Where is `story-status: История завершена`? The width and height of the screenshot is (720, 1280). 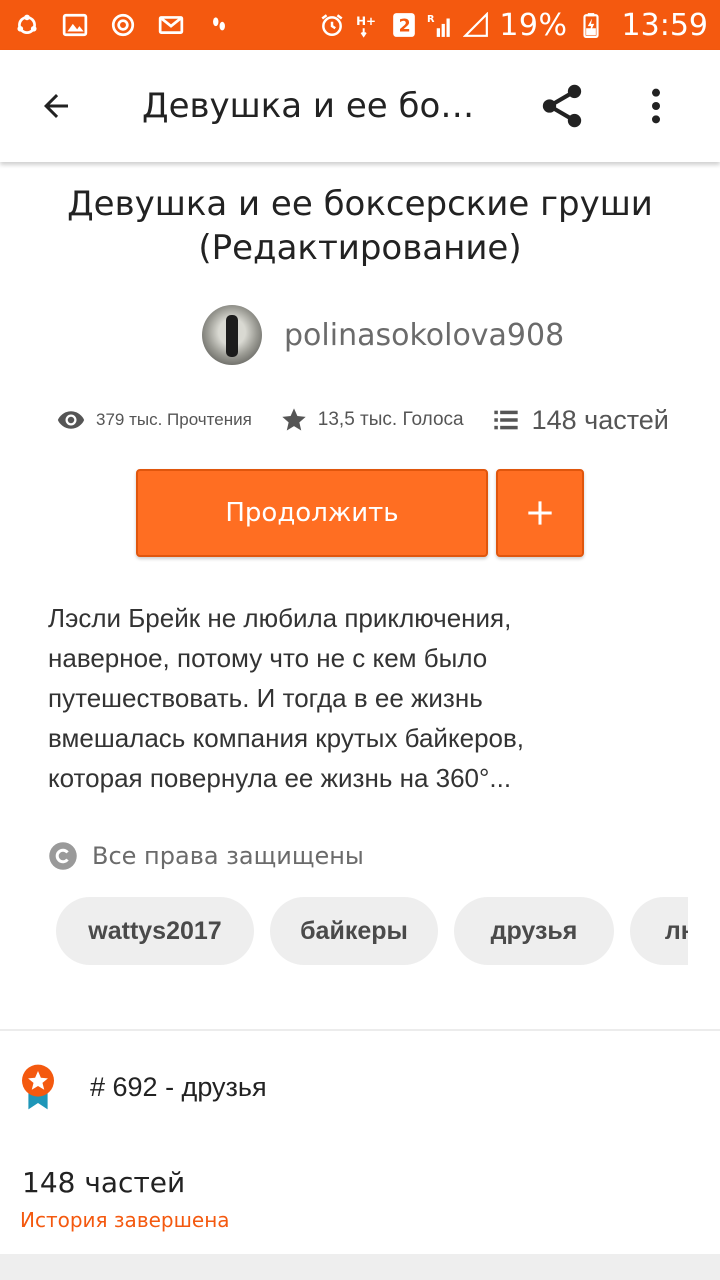
story-status: История завершена is located at coordinates (125, 1220).